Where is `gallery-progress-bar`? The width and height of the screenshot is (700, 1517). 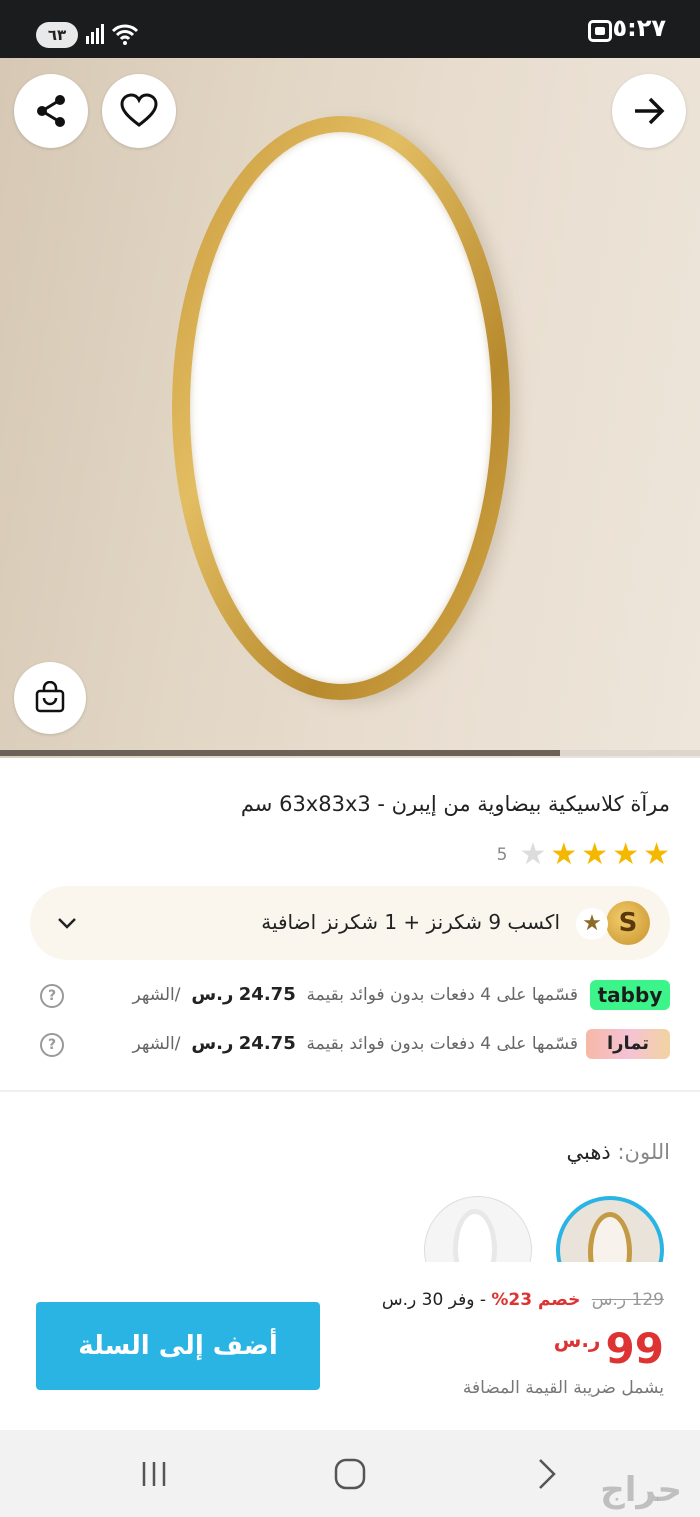 gallery-progress-bar is located at coordinates (350, 753).